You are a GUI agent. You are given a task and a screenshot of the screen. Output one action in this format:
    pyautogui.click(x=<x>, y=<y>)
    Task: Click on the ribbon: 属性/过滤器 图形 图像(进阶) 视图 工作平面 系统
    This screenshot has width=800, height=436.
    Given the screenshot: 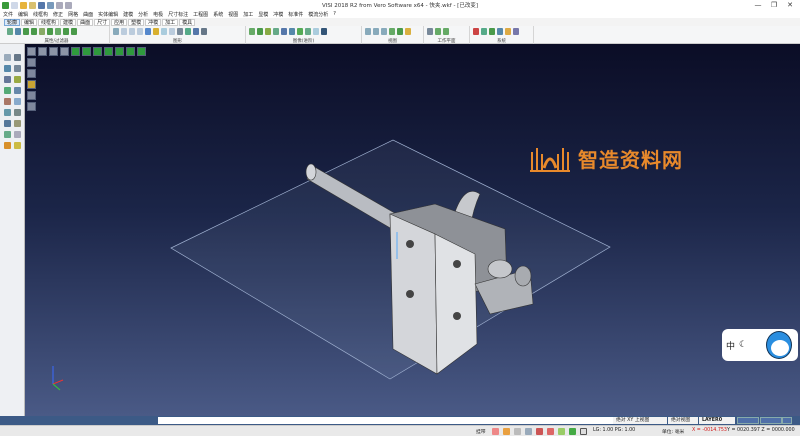 What is the action you would take?
    pyautogui.click(x=400, y=35)
    